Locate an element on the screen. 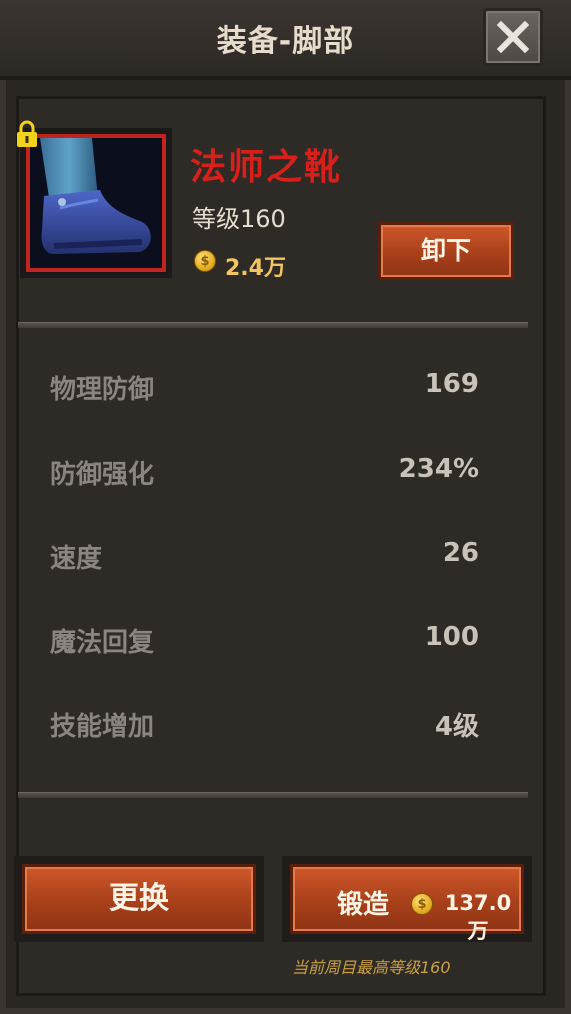 This screenshot has height=1014, width=571. close-icon is located at coordinates (513, 37).